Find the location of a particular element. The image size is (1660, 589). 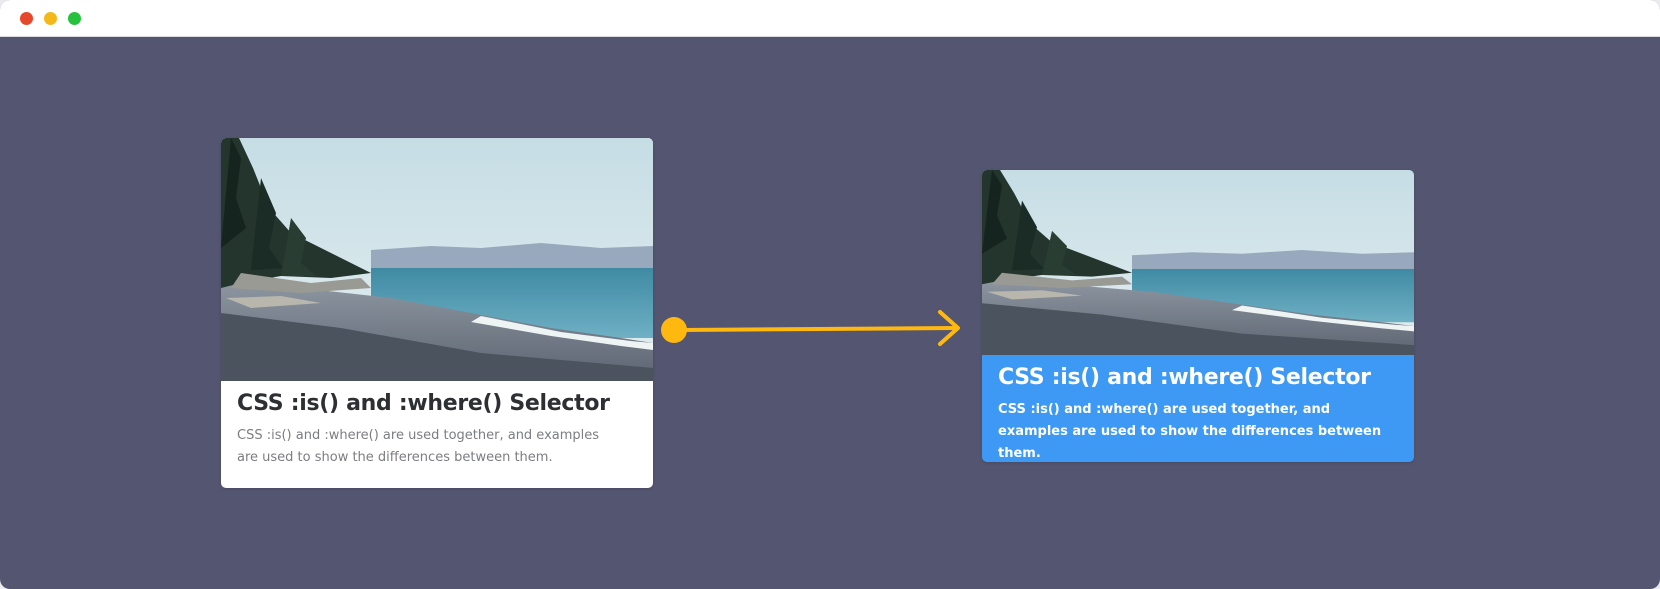

maximize-window-button is located at coordinates (74, 18).